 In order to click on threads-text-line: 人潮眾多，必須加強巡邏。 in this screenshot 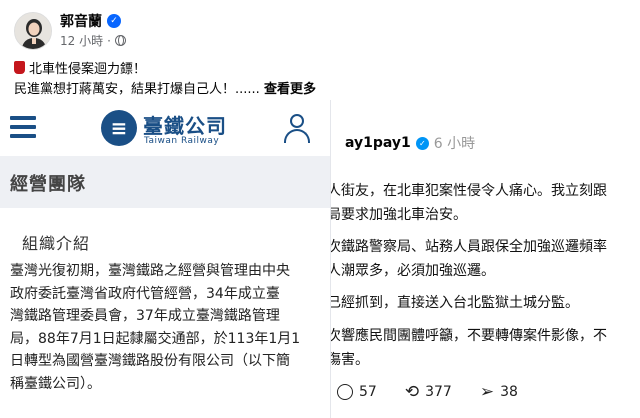, I will do `click(412, 271)`.